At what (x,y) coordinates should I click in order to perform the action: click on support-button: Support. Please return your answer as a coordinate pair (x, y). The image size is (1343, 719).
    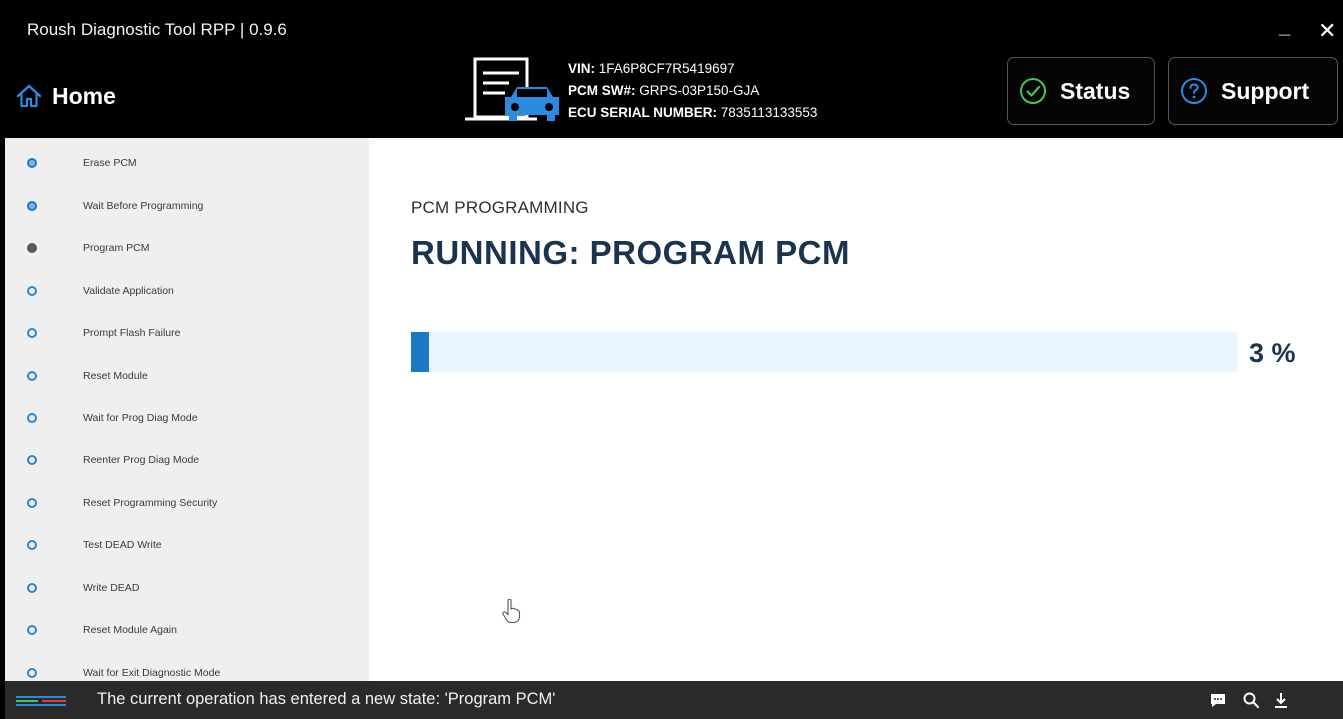
    Looking at the image, I should click on (1253, 91).